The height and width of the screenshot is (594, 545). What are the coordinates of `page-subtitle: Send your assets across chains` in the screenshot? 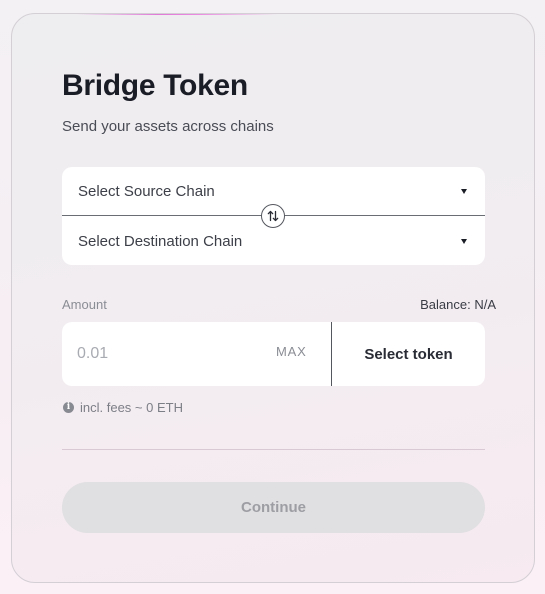 It's located at (168, 126).